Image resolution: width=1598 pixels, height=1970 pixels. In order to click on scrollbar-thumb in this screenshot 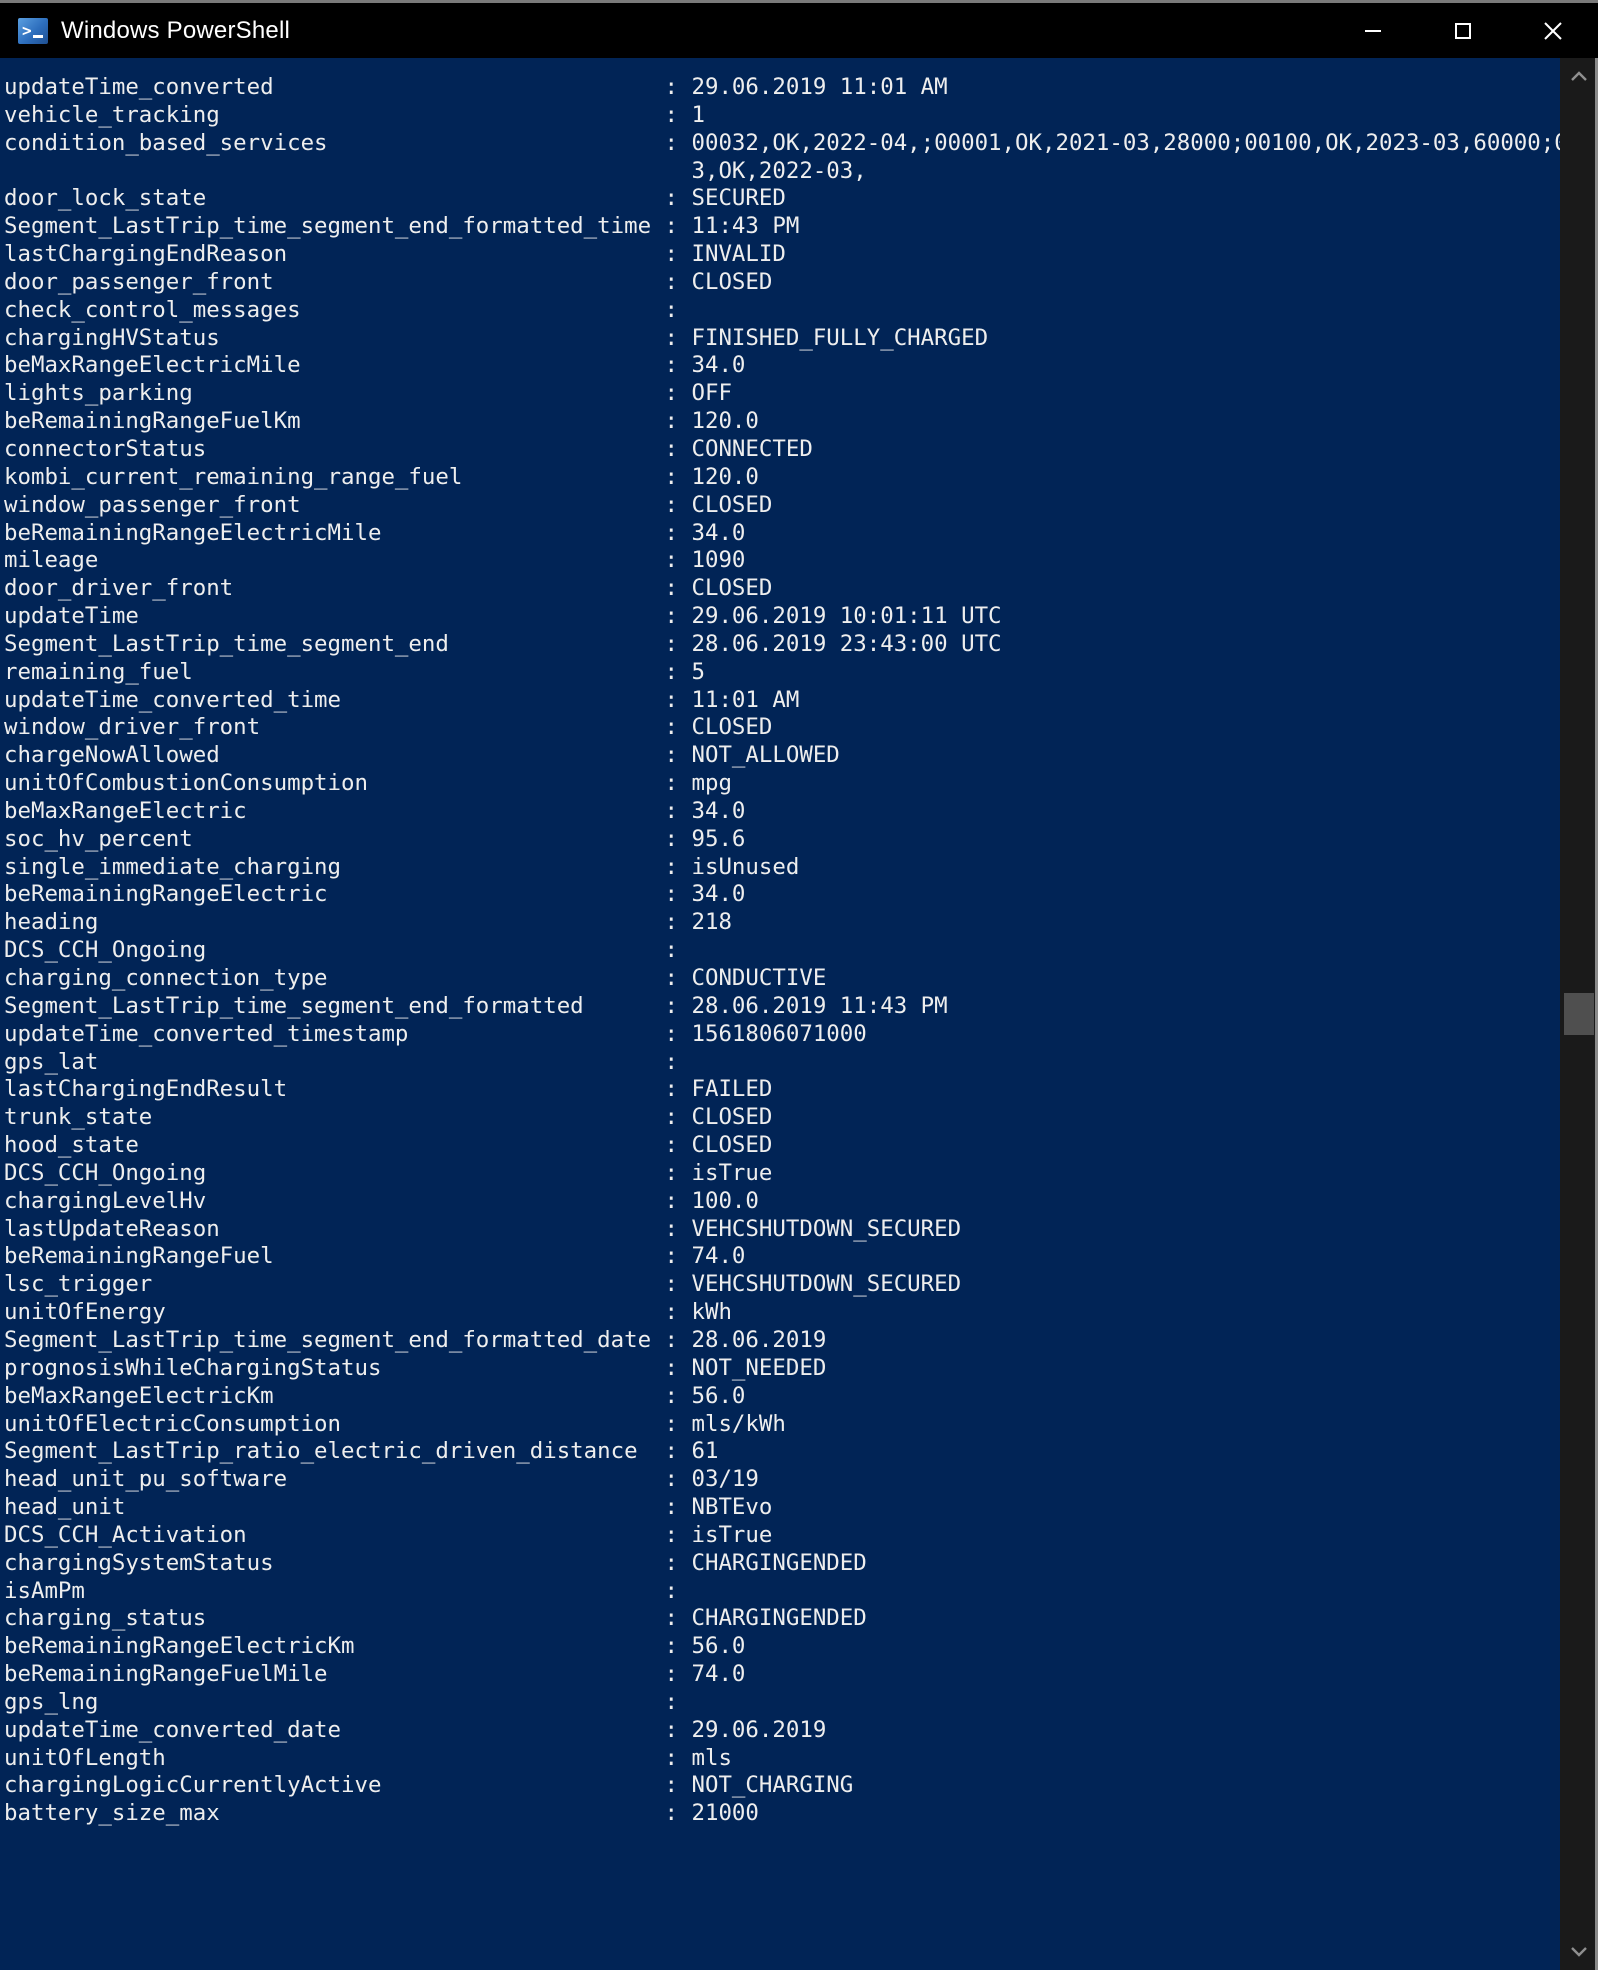, I will do `click(1579, 1014)`.